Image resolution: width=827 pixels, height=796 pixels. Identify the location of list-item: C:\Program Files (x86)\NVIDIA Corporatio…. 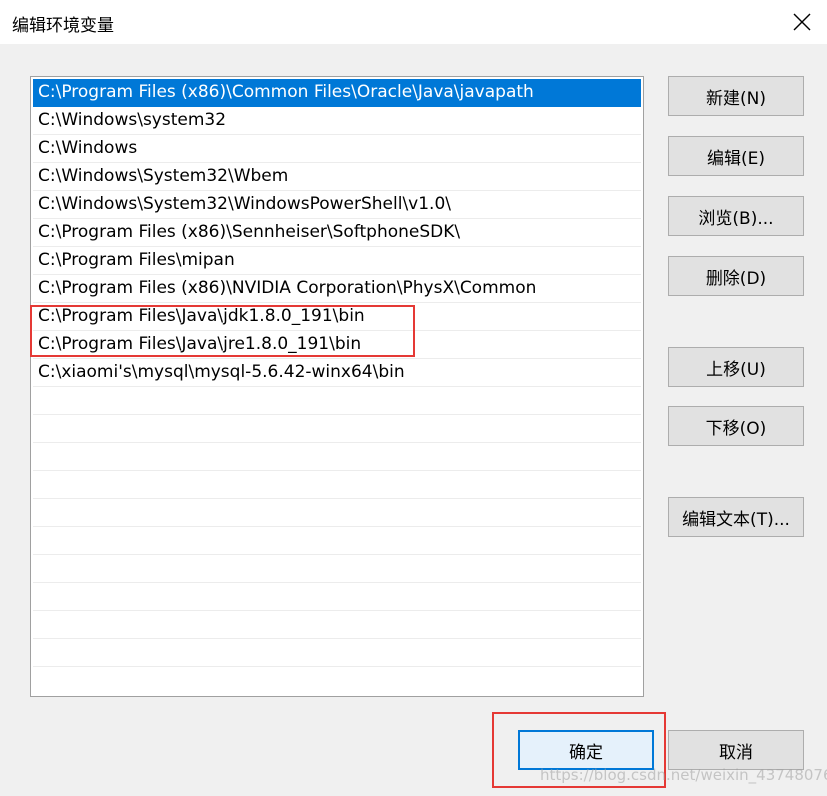
(337, 289).